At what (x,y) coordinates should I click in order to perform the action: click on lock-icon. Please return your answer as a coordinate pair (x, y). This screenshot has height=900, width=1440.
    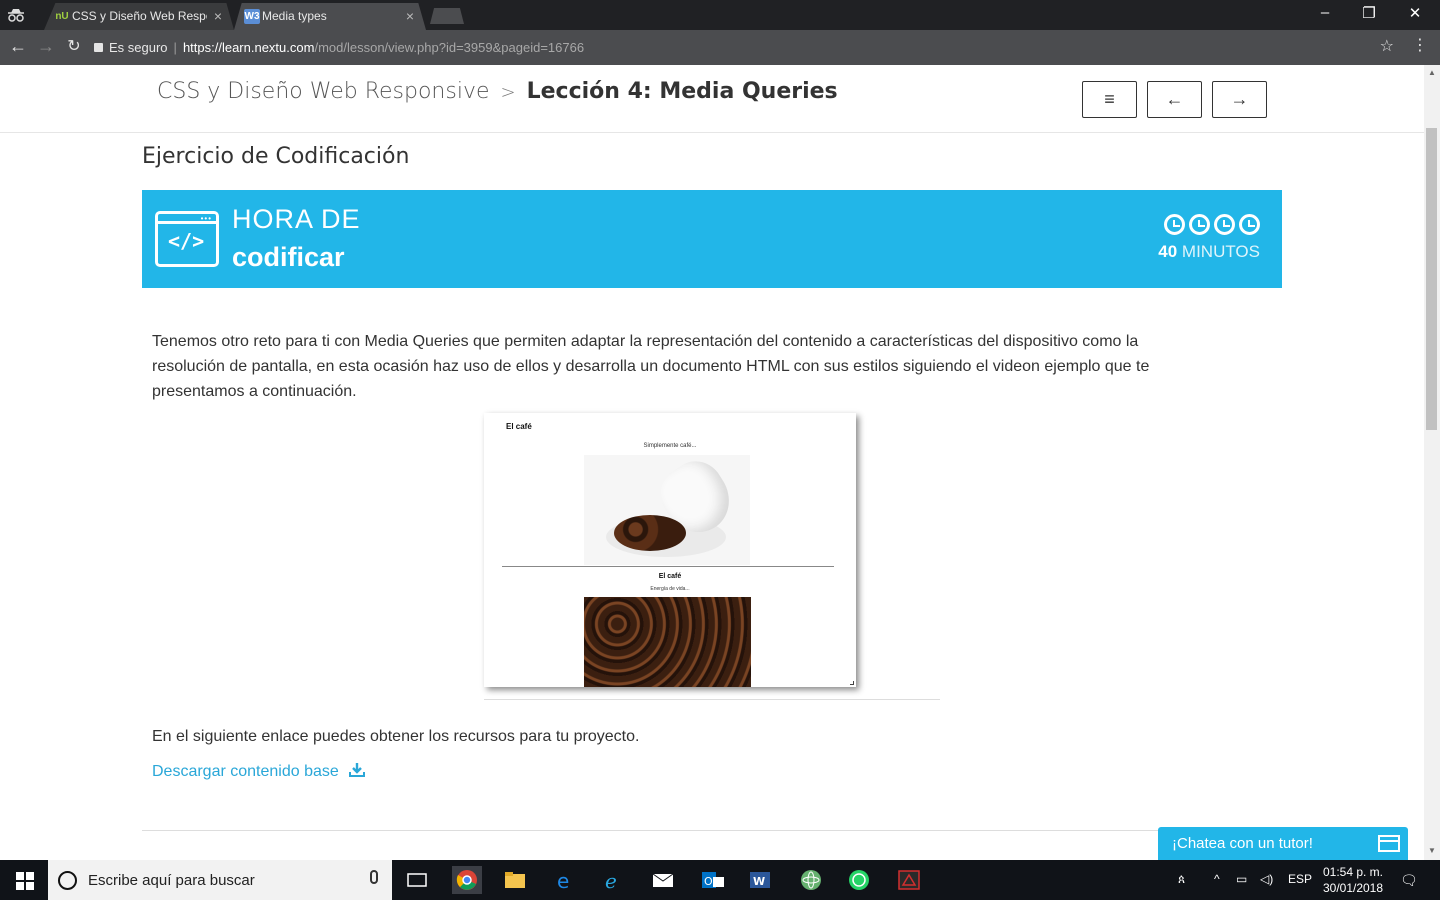
    Looking at the image, I should click on (98, 47).